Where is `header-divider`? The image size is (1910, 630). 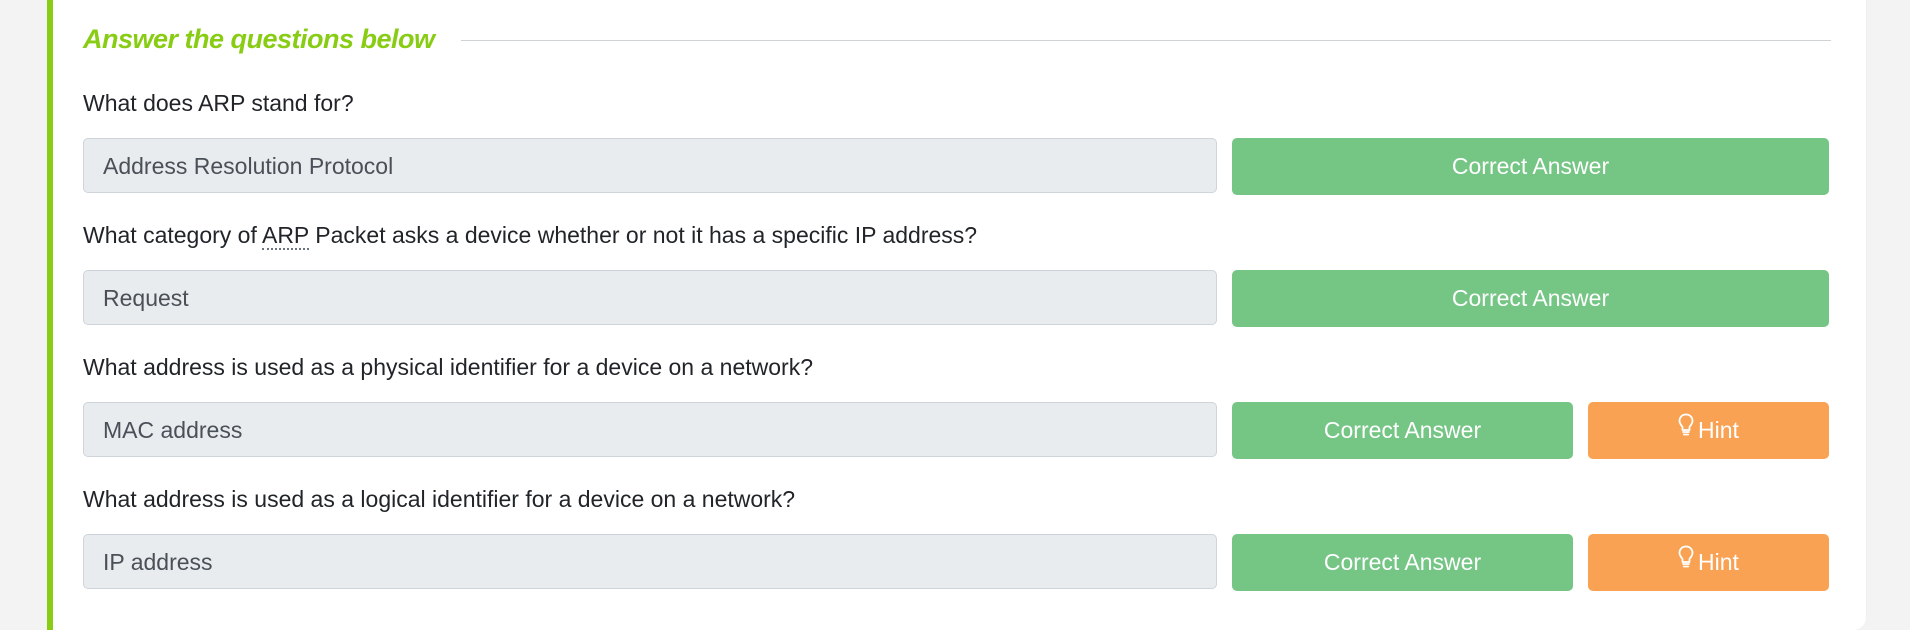
header-divider is located at coordinates (1145, 40).